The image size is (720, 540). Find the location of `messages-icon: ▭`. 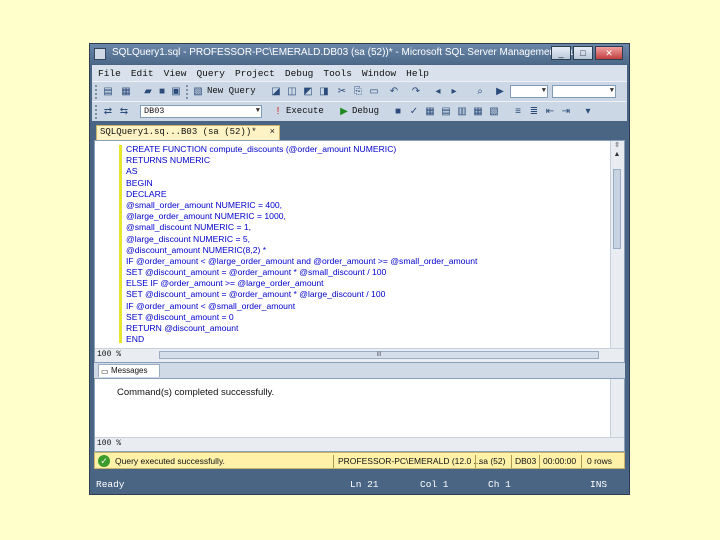

messages-icon: ▭ is located at coordinates (105, 371).